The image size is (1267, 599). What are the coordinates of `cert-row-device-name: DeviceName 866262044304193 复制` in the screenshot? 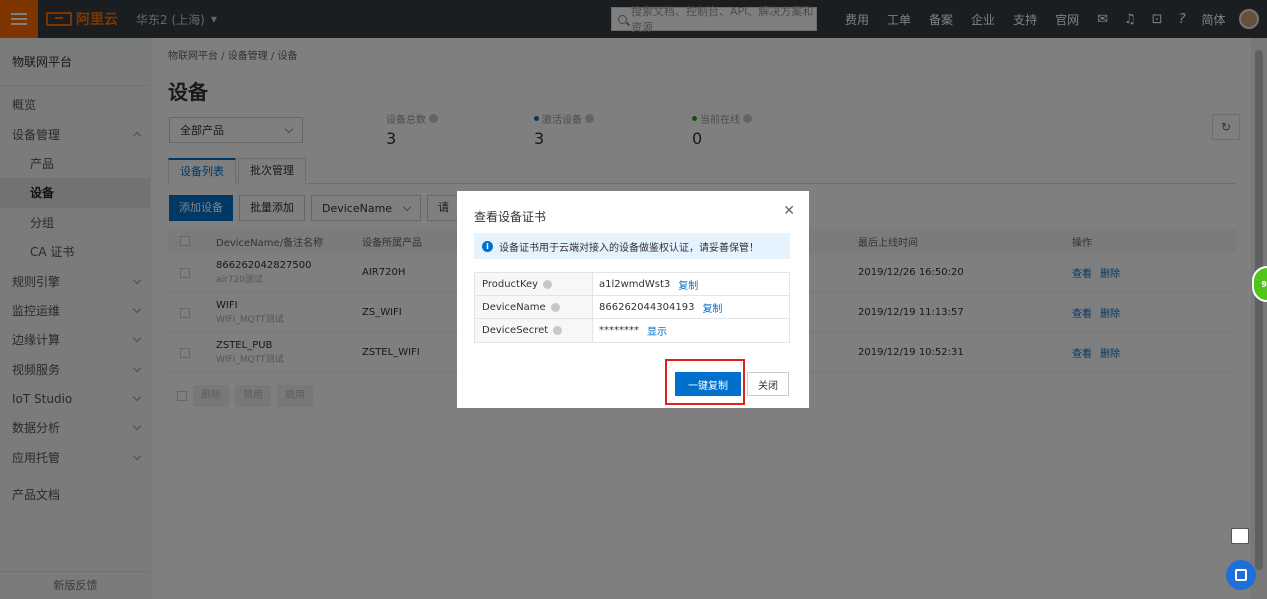 It's located at (632, 307).